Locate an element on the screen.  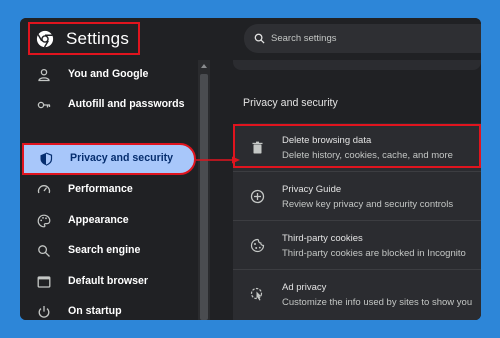
sidebar-item-default-browser: Default browser is located at coordinates (109, 282).